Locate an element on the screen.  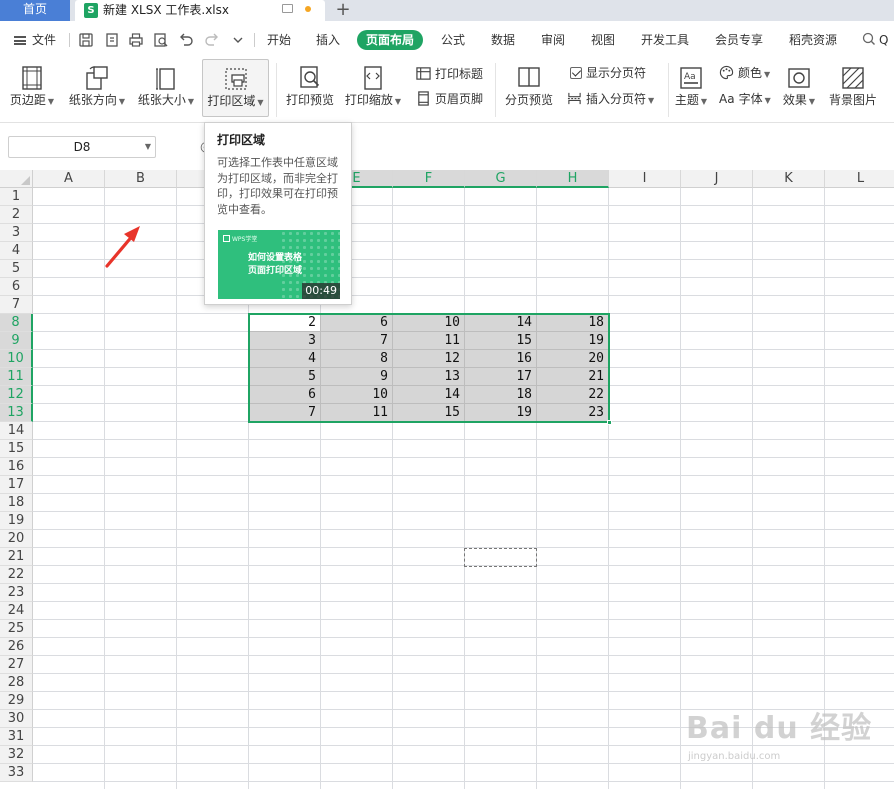
print-area-button: 打印区域 ▼ is located at coordinates (235, 88).